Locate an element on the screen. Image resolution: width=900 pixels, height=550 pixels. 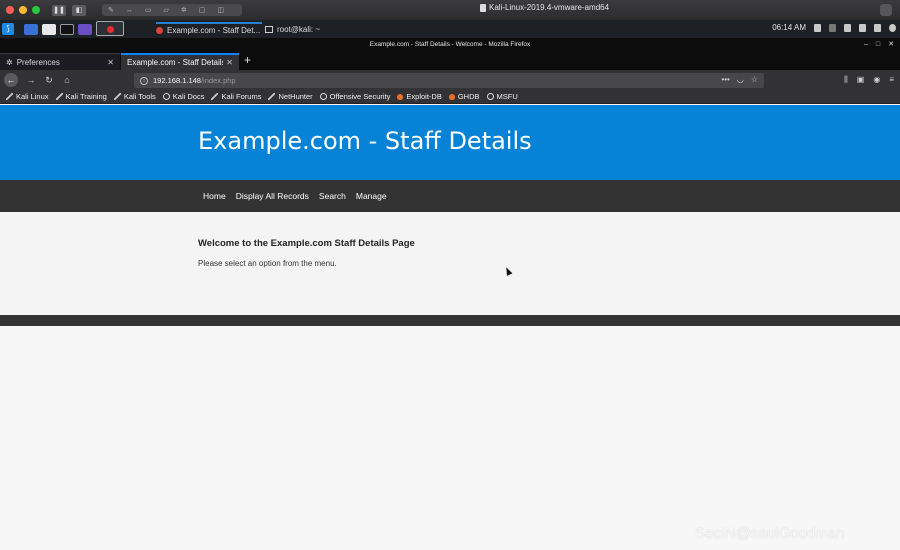
disk-icon: ▢ is located at coordinates (202, 10).